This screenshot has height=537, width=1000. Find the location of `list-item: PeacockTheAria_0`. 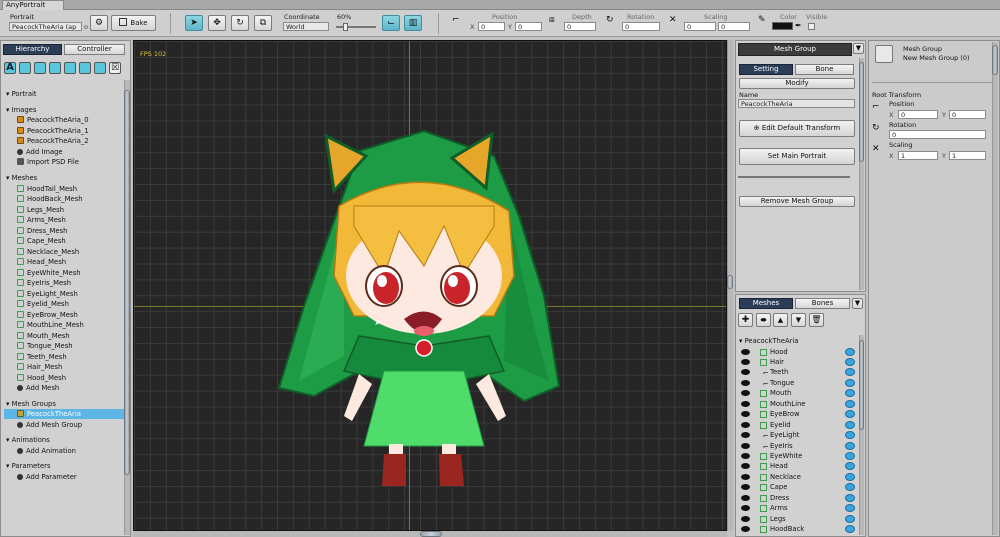

list-item: PeacockTheAria_0 is located at coordinates (76, 120).